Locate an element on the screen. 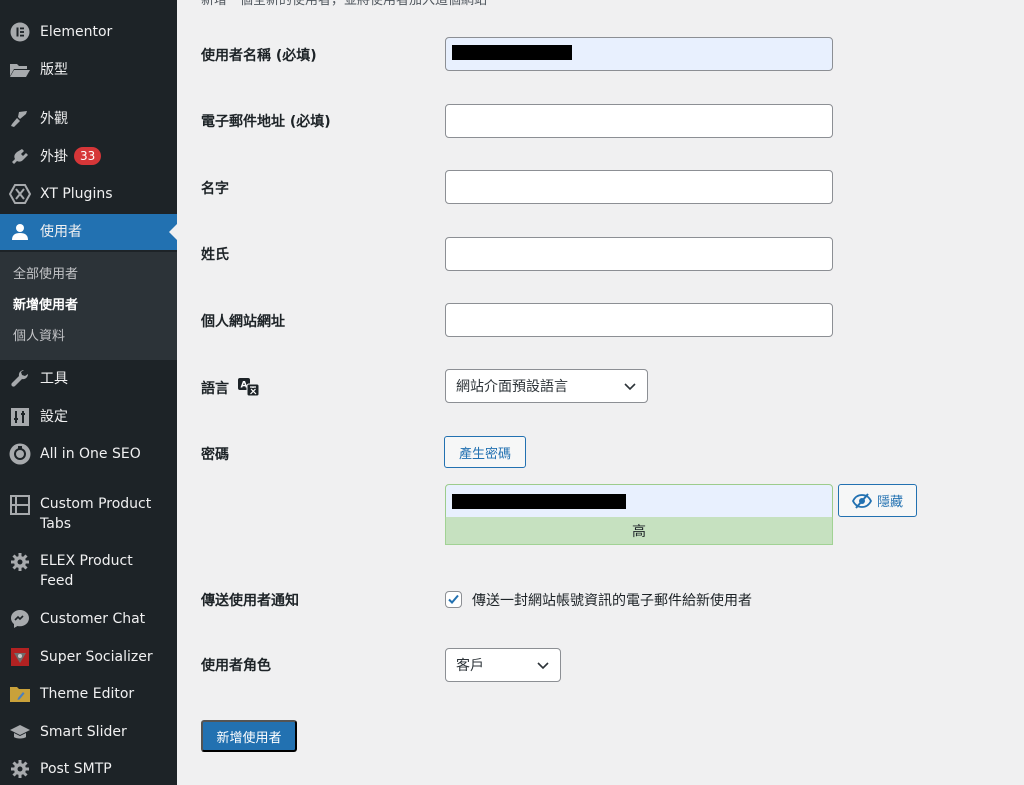 This screenshot has height=785, width=1024. sidebar-item-label: All in One SEO is located at coordinates (90, 454).